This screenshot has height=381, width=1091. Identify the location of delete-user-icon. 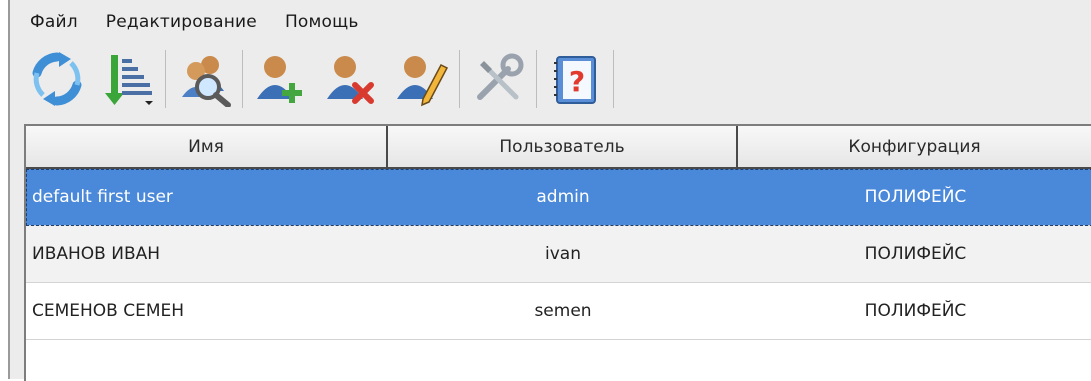
(350, 80).